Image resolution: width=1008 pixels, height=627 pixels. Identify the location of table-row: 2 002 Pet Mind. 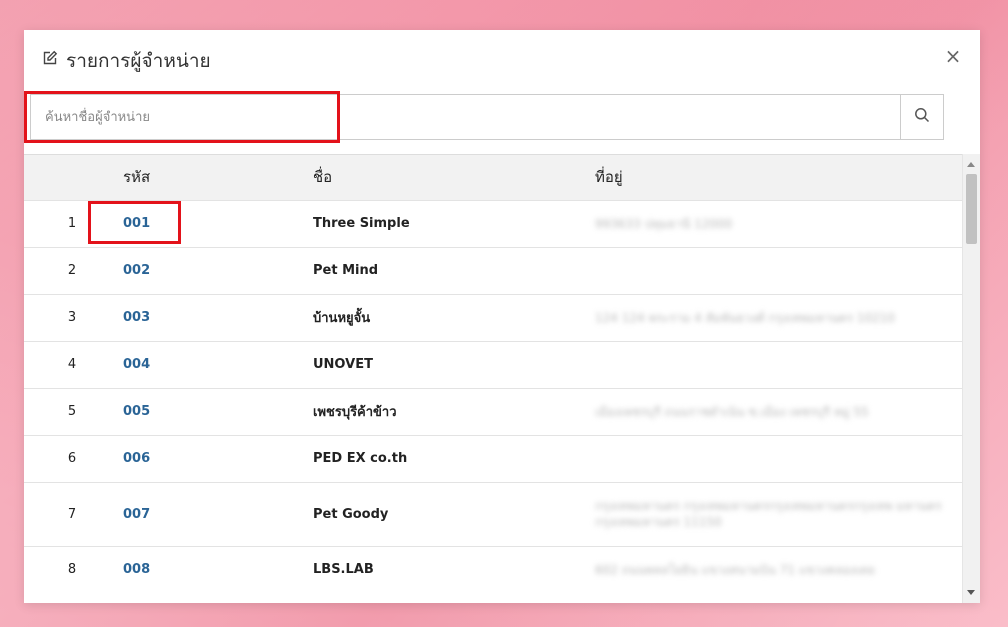
(493, 270).